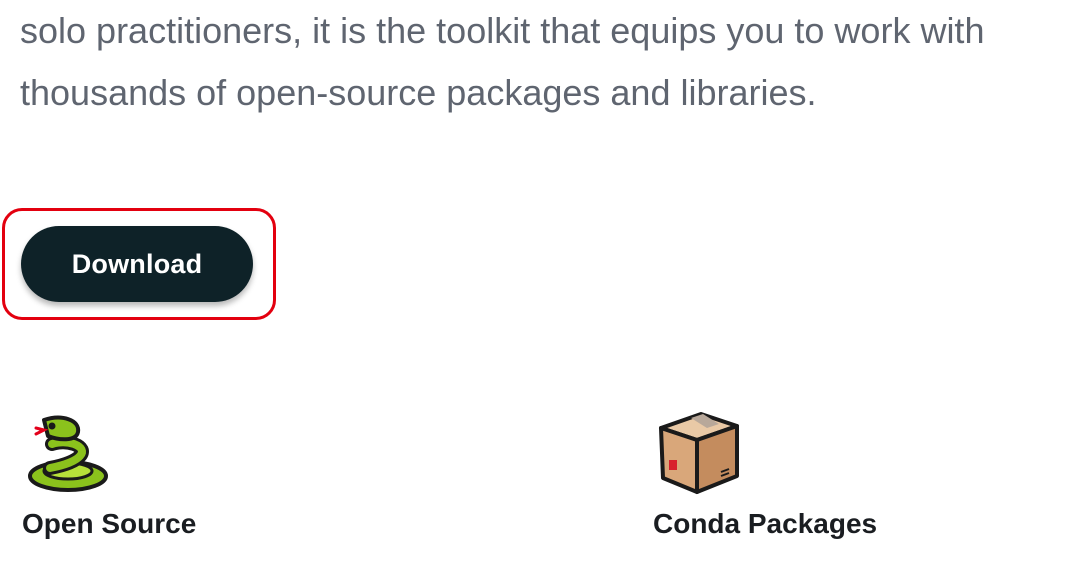  Describe the element at coordinates (137, 264) in the screenshot. I see `download-button: Download` at that location.